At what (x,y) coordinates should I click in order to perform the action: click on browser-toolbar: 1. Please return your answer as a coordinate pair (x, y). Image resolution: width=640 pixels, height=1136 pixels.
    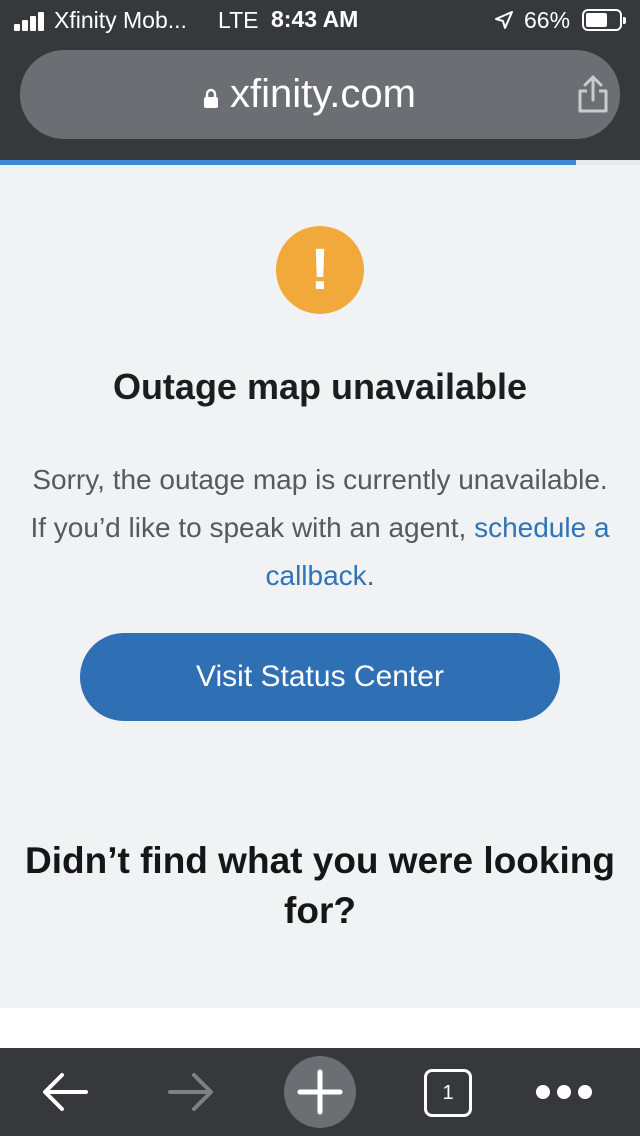
    Looking at the image, I should click on (320, 1092).